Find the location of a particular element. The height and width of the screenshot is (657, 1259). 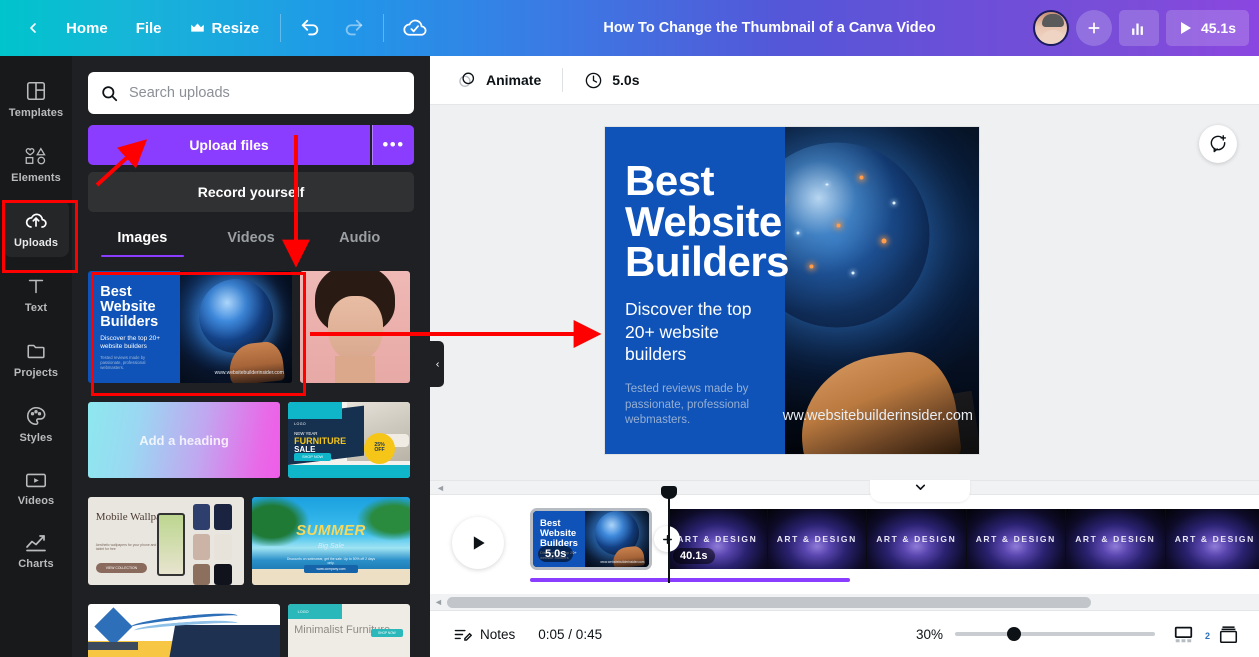

frame-label: ART & DESIGN is located at coordinates (1015, 539).